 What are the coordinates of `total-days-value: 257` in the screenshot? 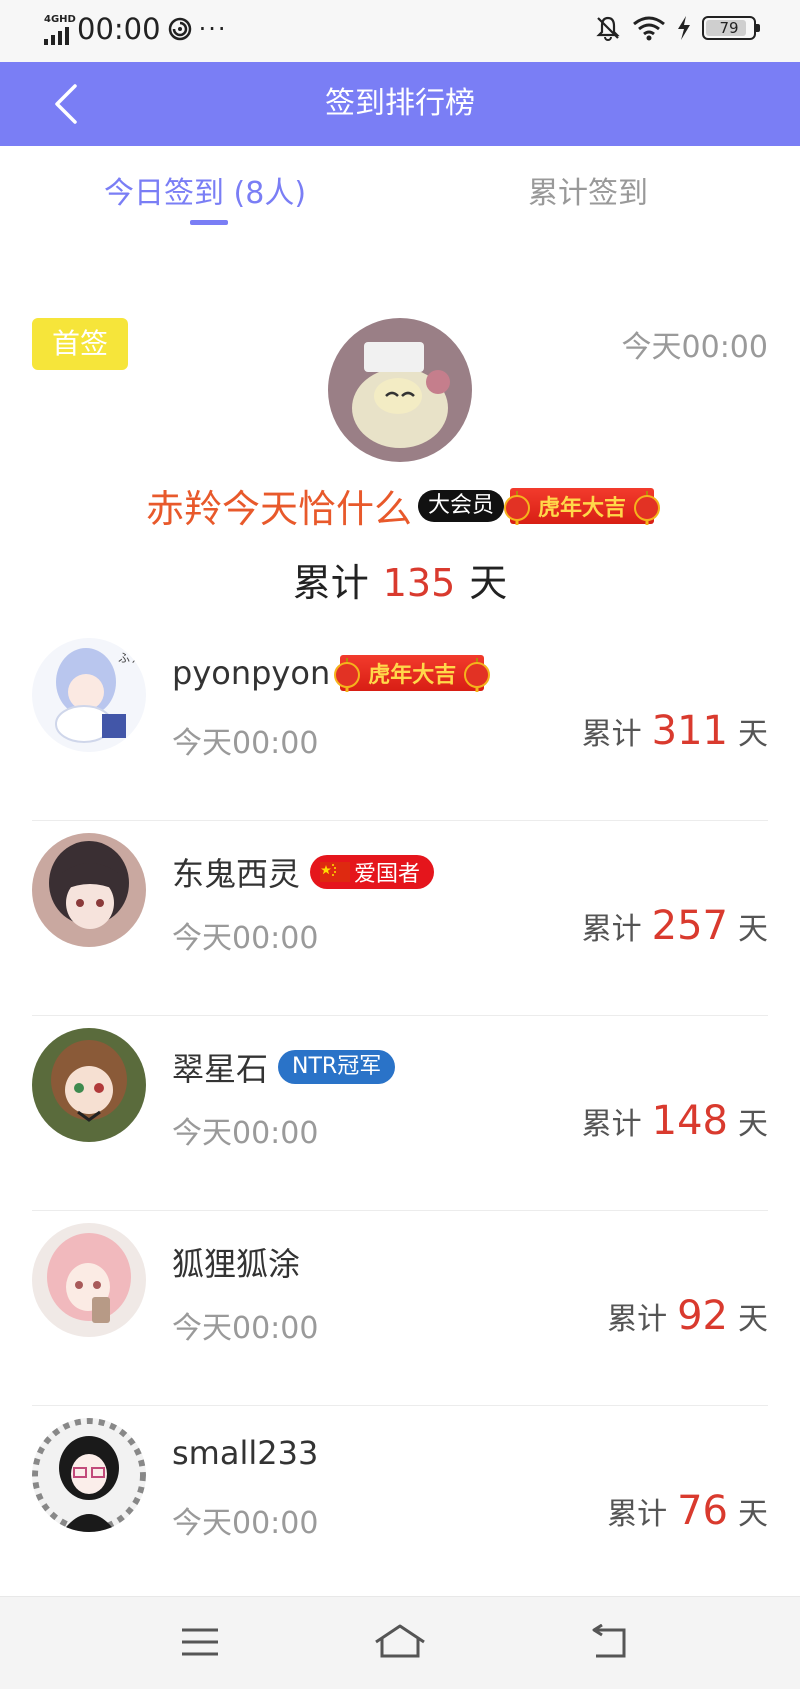 It's located at (689, 926).